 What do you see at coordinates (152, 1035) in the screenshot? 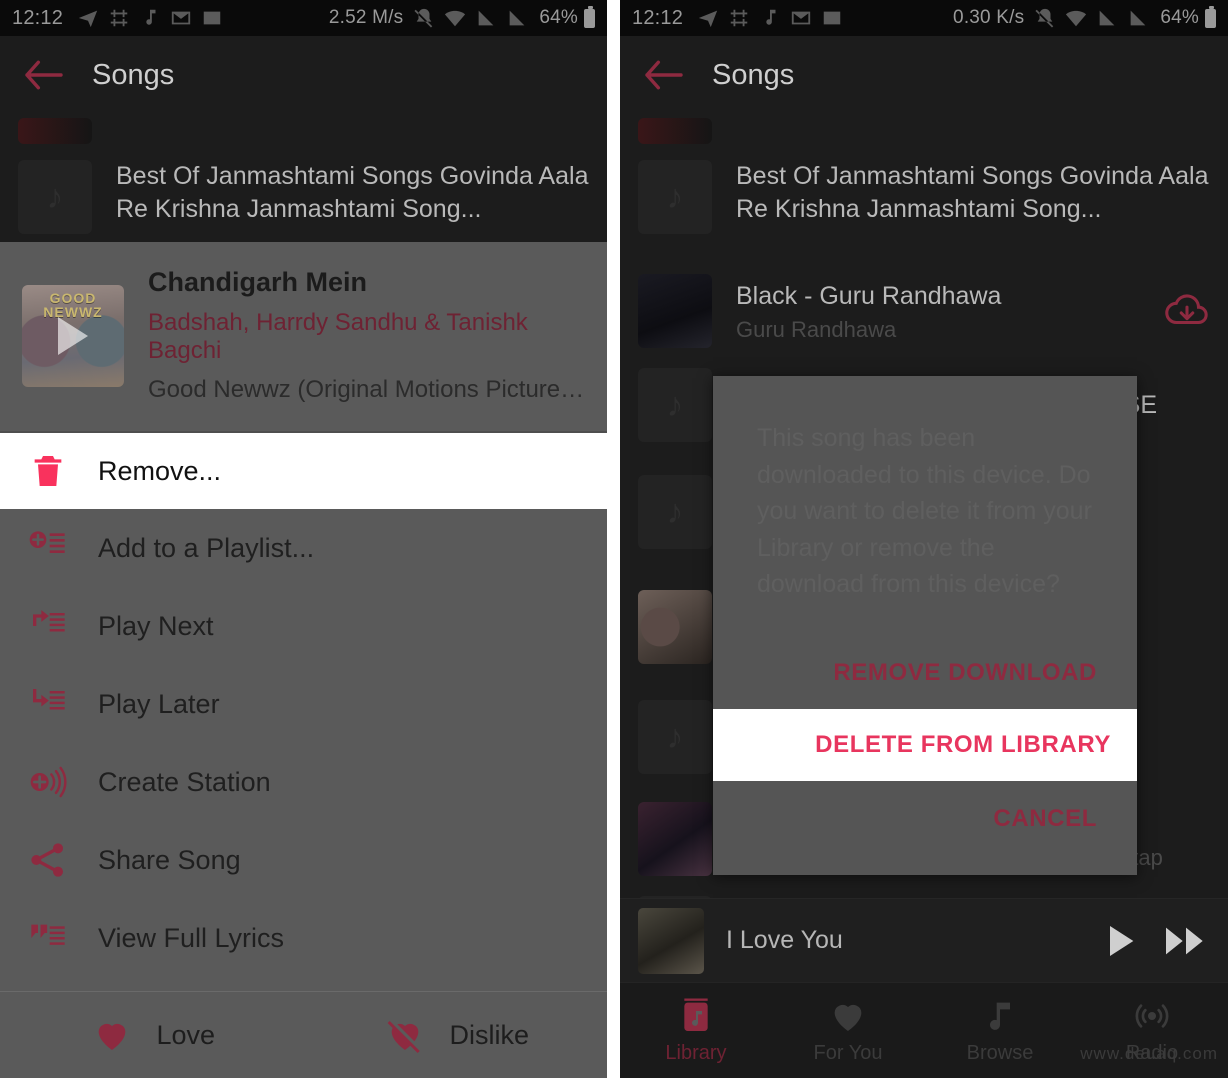
I see `reaction-love: Love` at bounding box center [152, 1035].